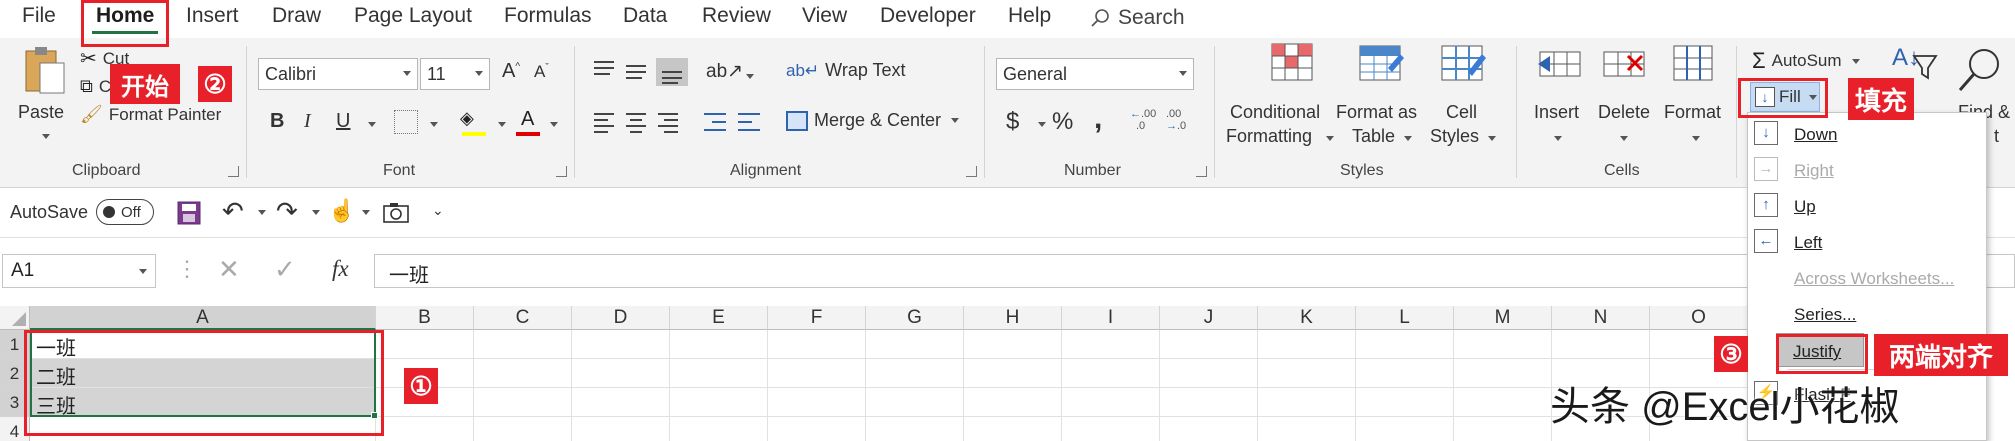 Image resolution: width=2015 pixels, height=441 pixels. What do you see at coordinates (621, 344) in the screenshot?
I see `cell-d1` at bounding box center [621, 344].